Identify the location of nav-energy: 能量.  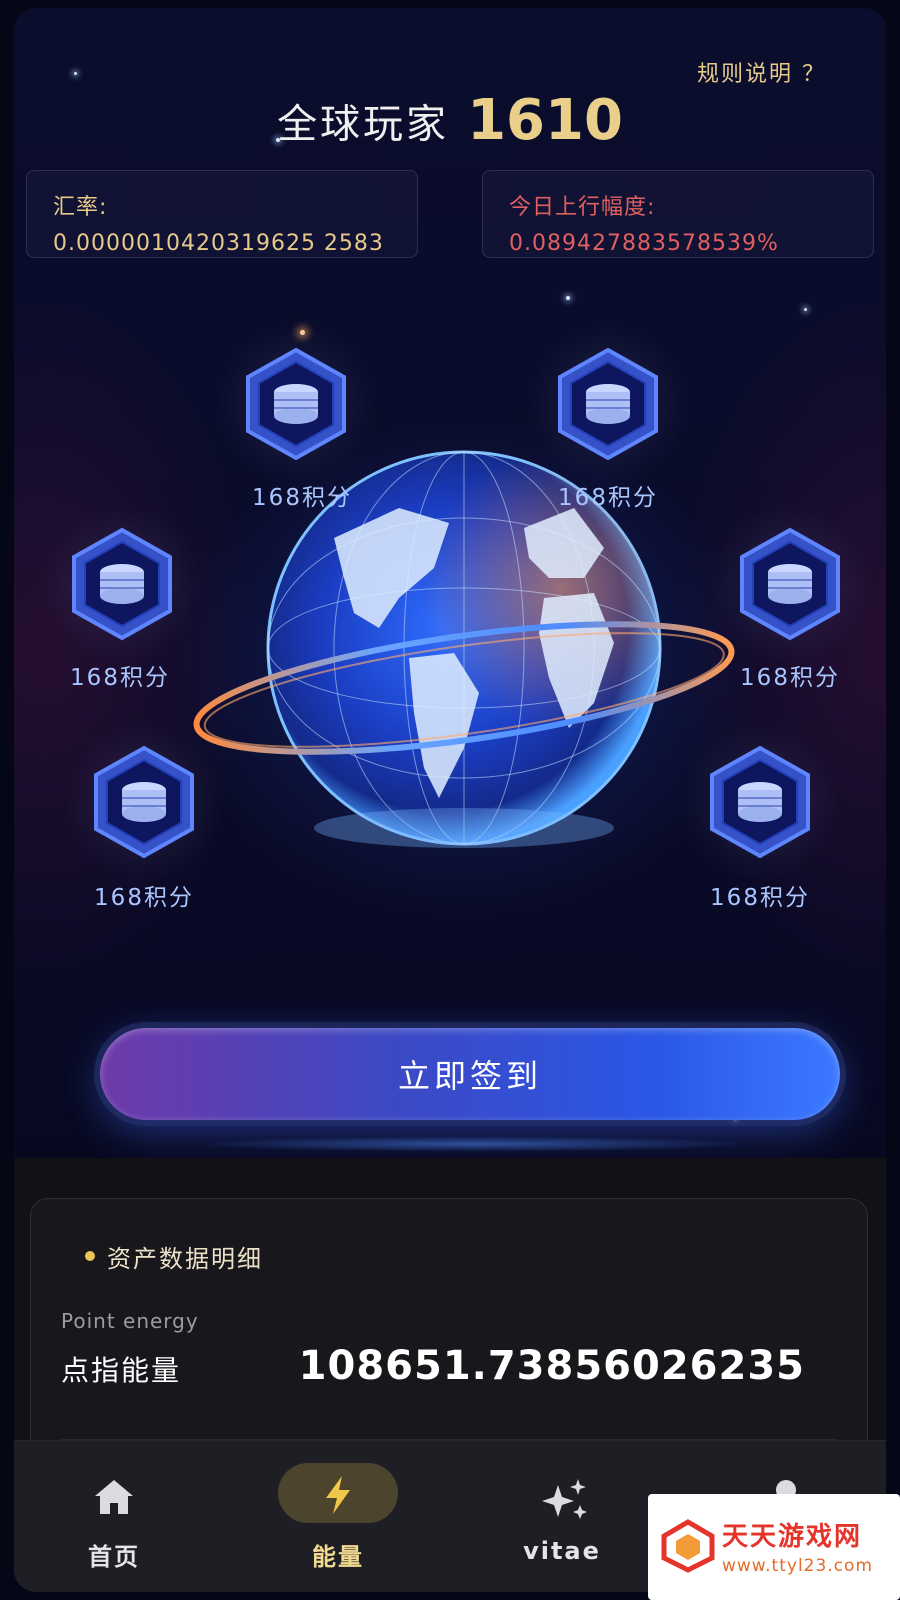
(338, 1516).